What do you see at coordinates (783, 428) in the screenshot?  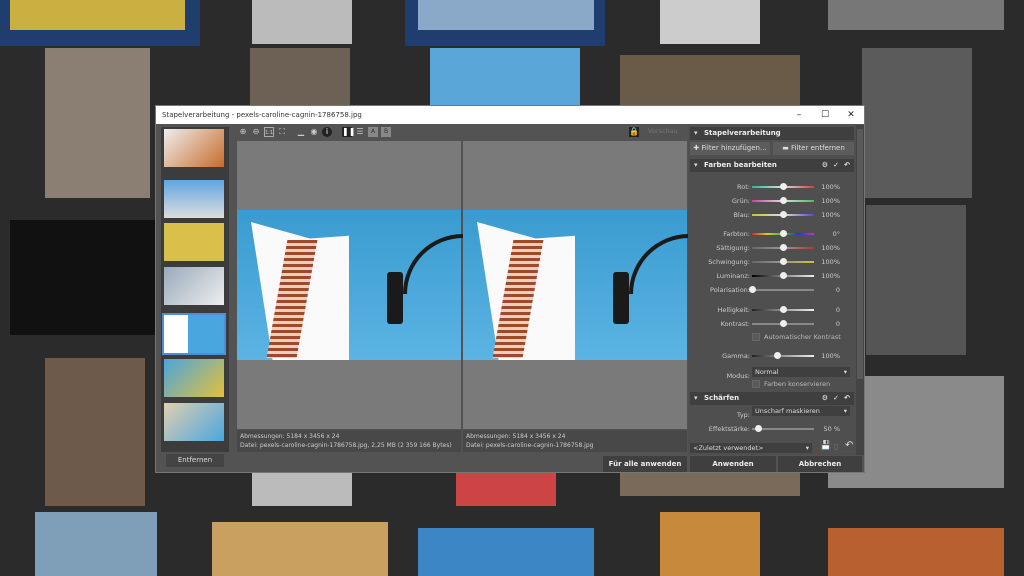 I see `strength-slider` at bounding box center [783, 428].